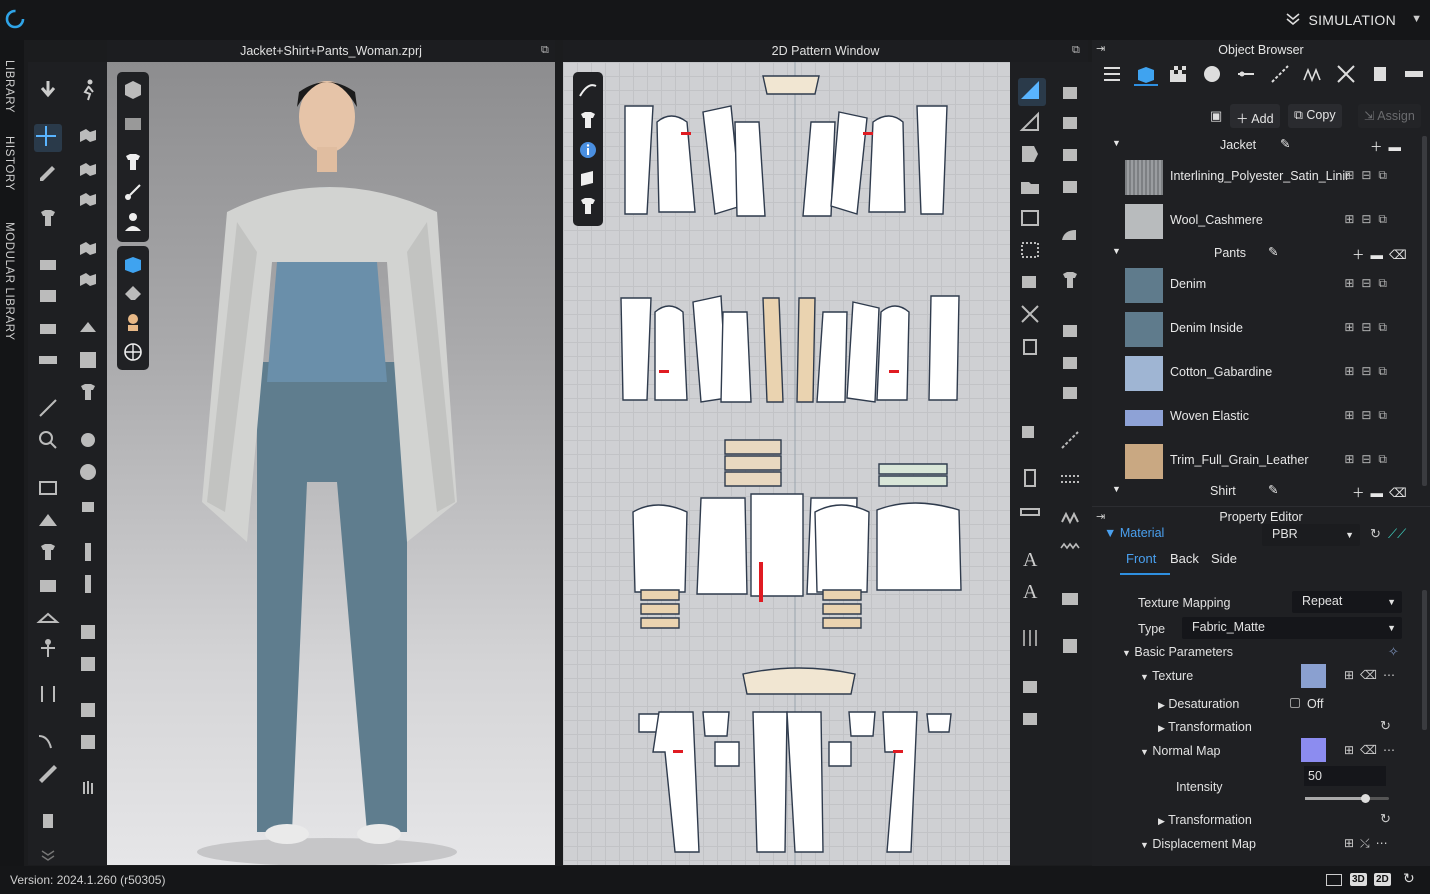  I want to click on trace-icon, so click(1030, 686).